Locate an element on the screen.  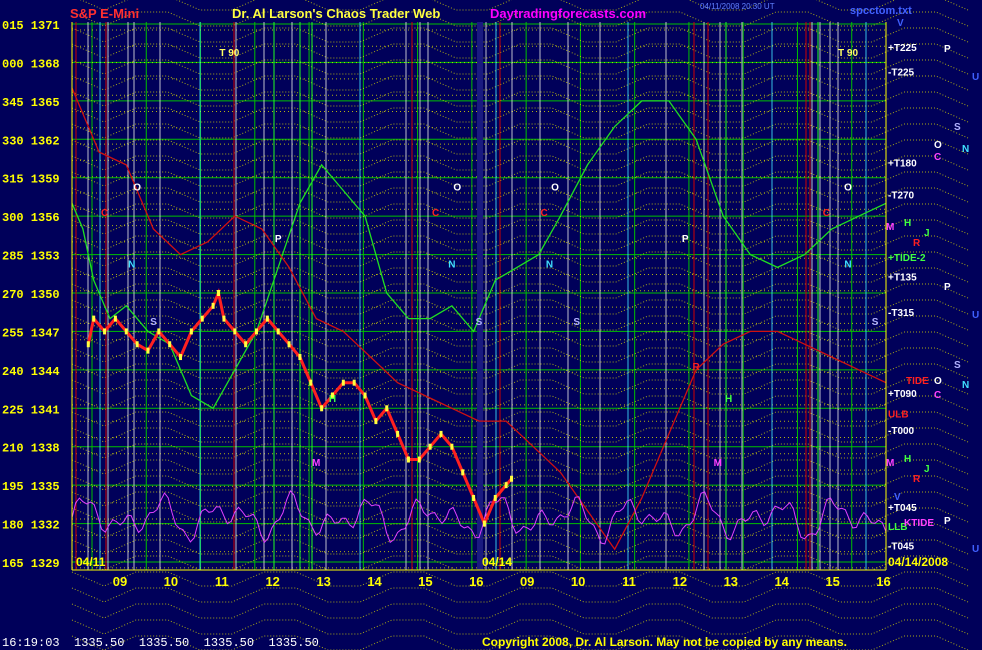
x-tick-label: 11 is located at coordinates (222, 581).